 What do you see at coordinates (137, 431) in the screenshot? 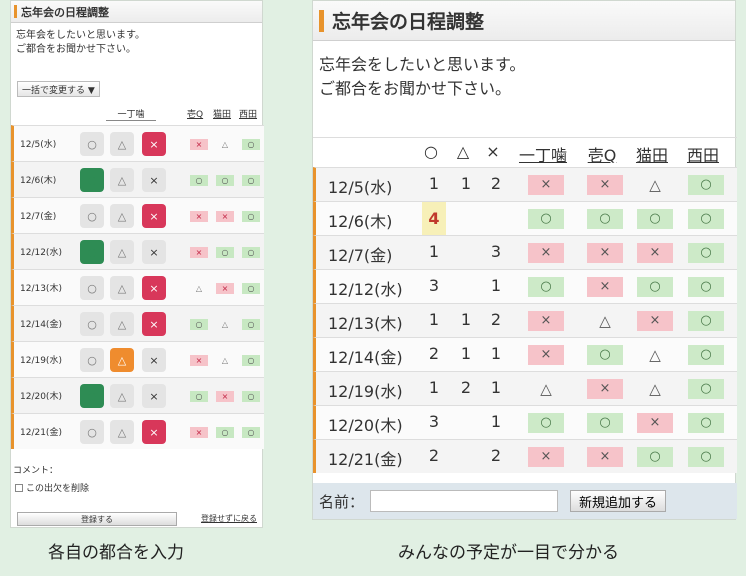
I see `input-row: 12/21(金) ○ △ × × ○ ○` at bounding box center [137, 431].